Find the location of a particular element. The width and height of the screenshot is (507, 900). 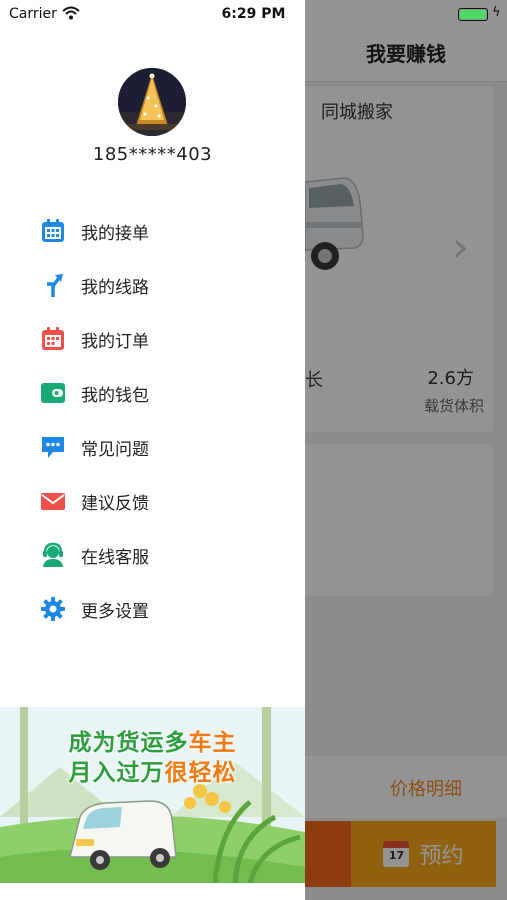

charging-bolt-icon: ϟ is located at coordinates (496, 12).